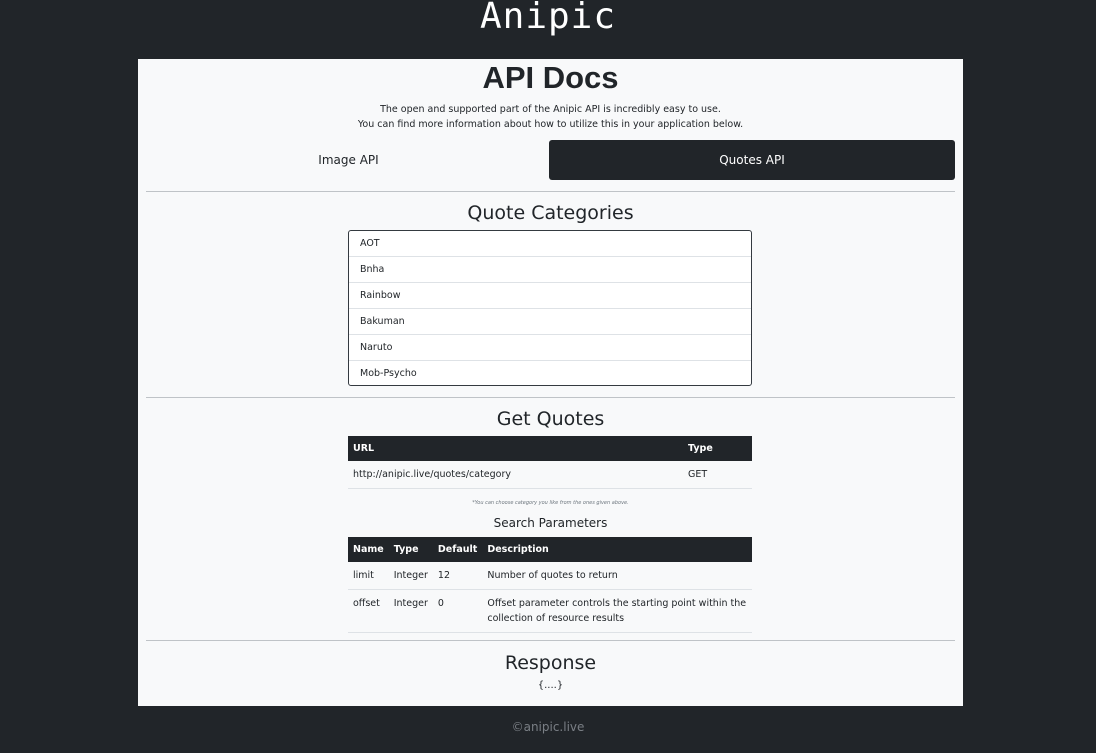 This screenshot has height=753, width=1096. Describe the element at coordinates (348, 160) in the screenshot. I see `tab-image-api: Image API` at that location.